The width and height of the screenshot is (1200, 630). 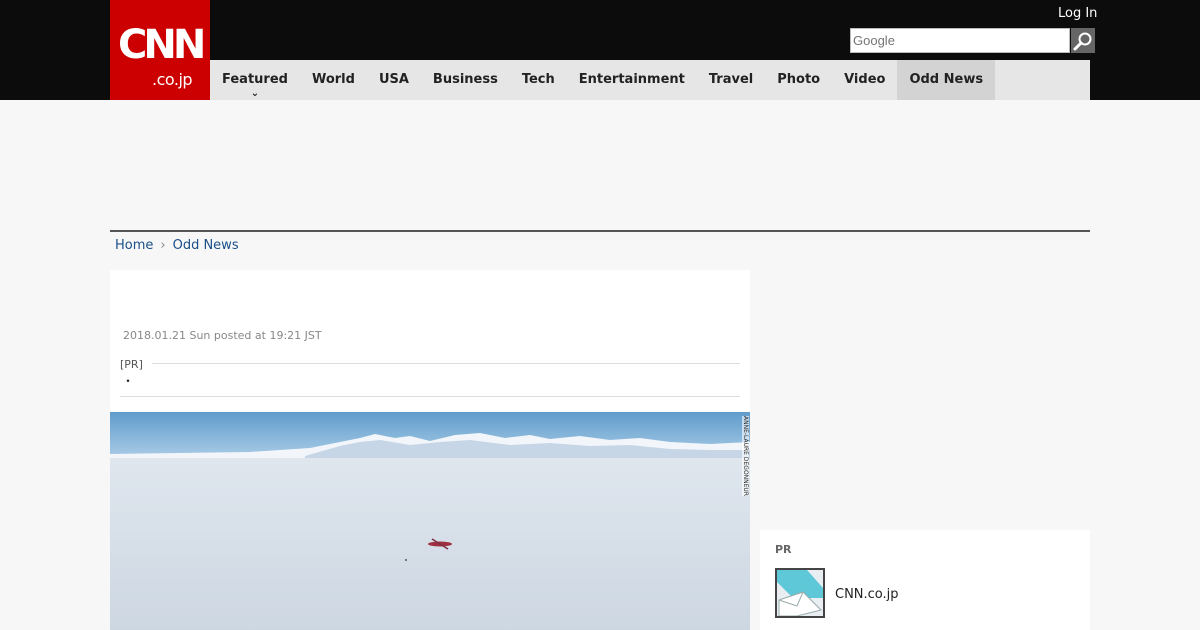 I want to click on nav-item-usa: USA, so click(x=394, y=80).